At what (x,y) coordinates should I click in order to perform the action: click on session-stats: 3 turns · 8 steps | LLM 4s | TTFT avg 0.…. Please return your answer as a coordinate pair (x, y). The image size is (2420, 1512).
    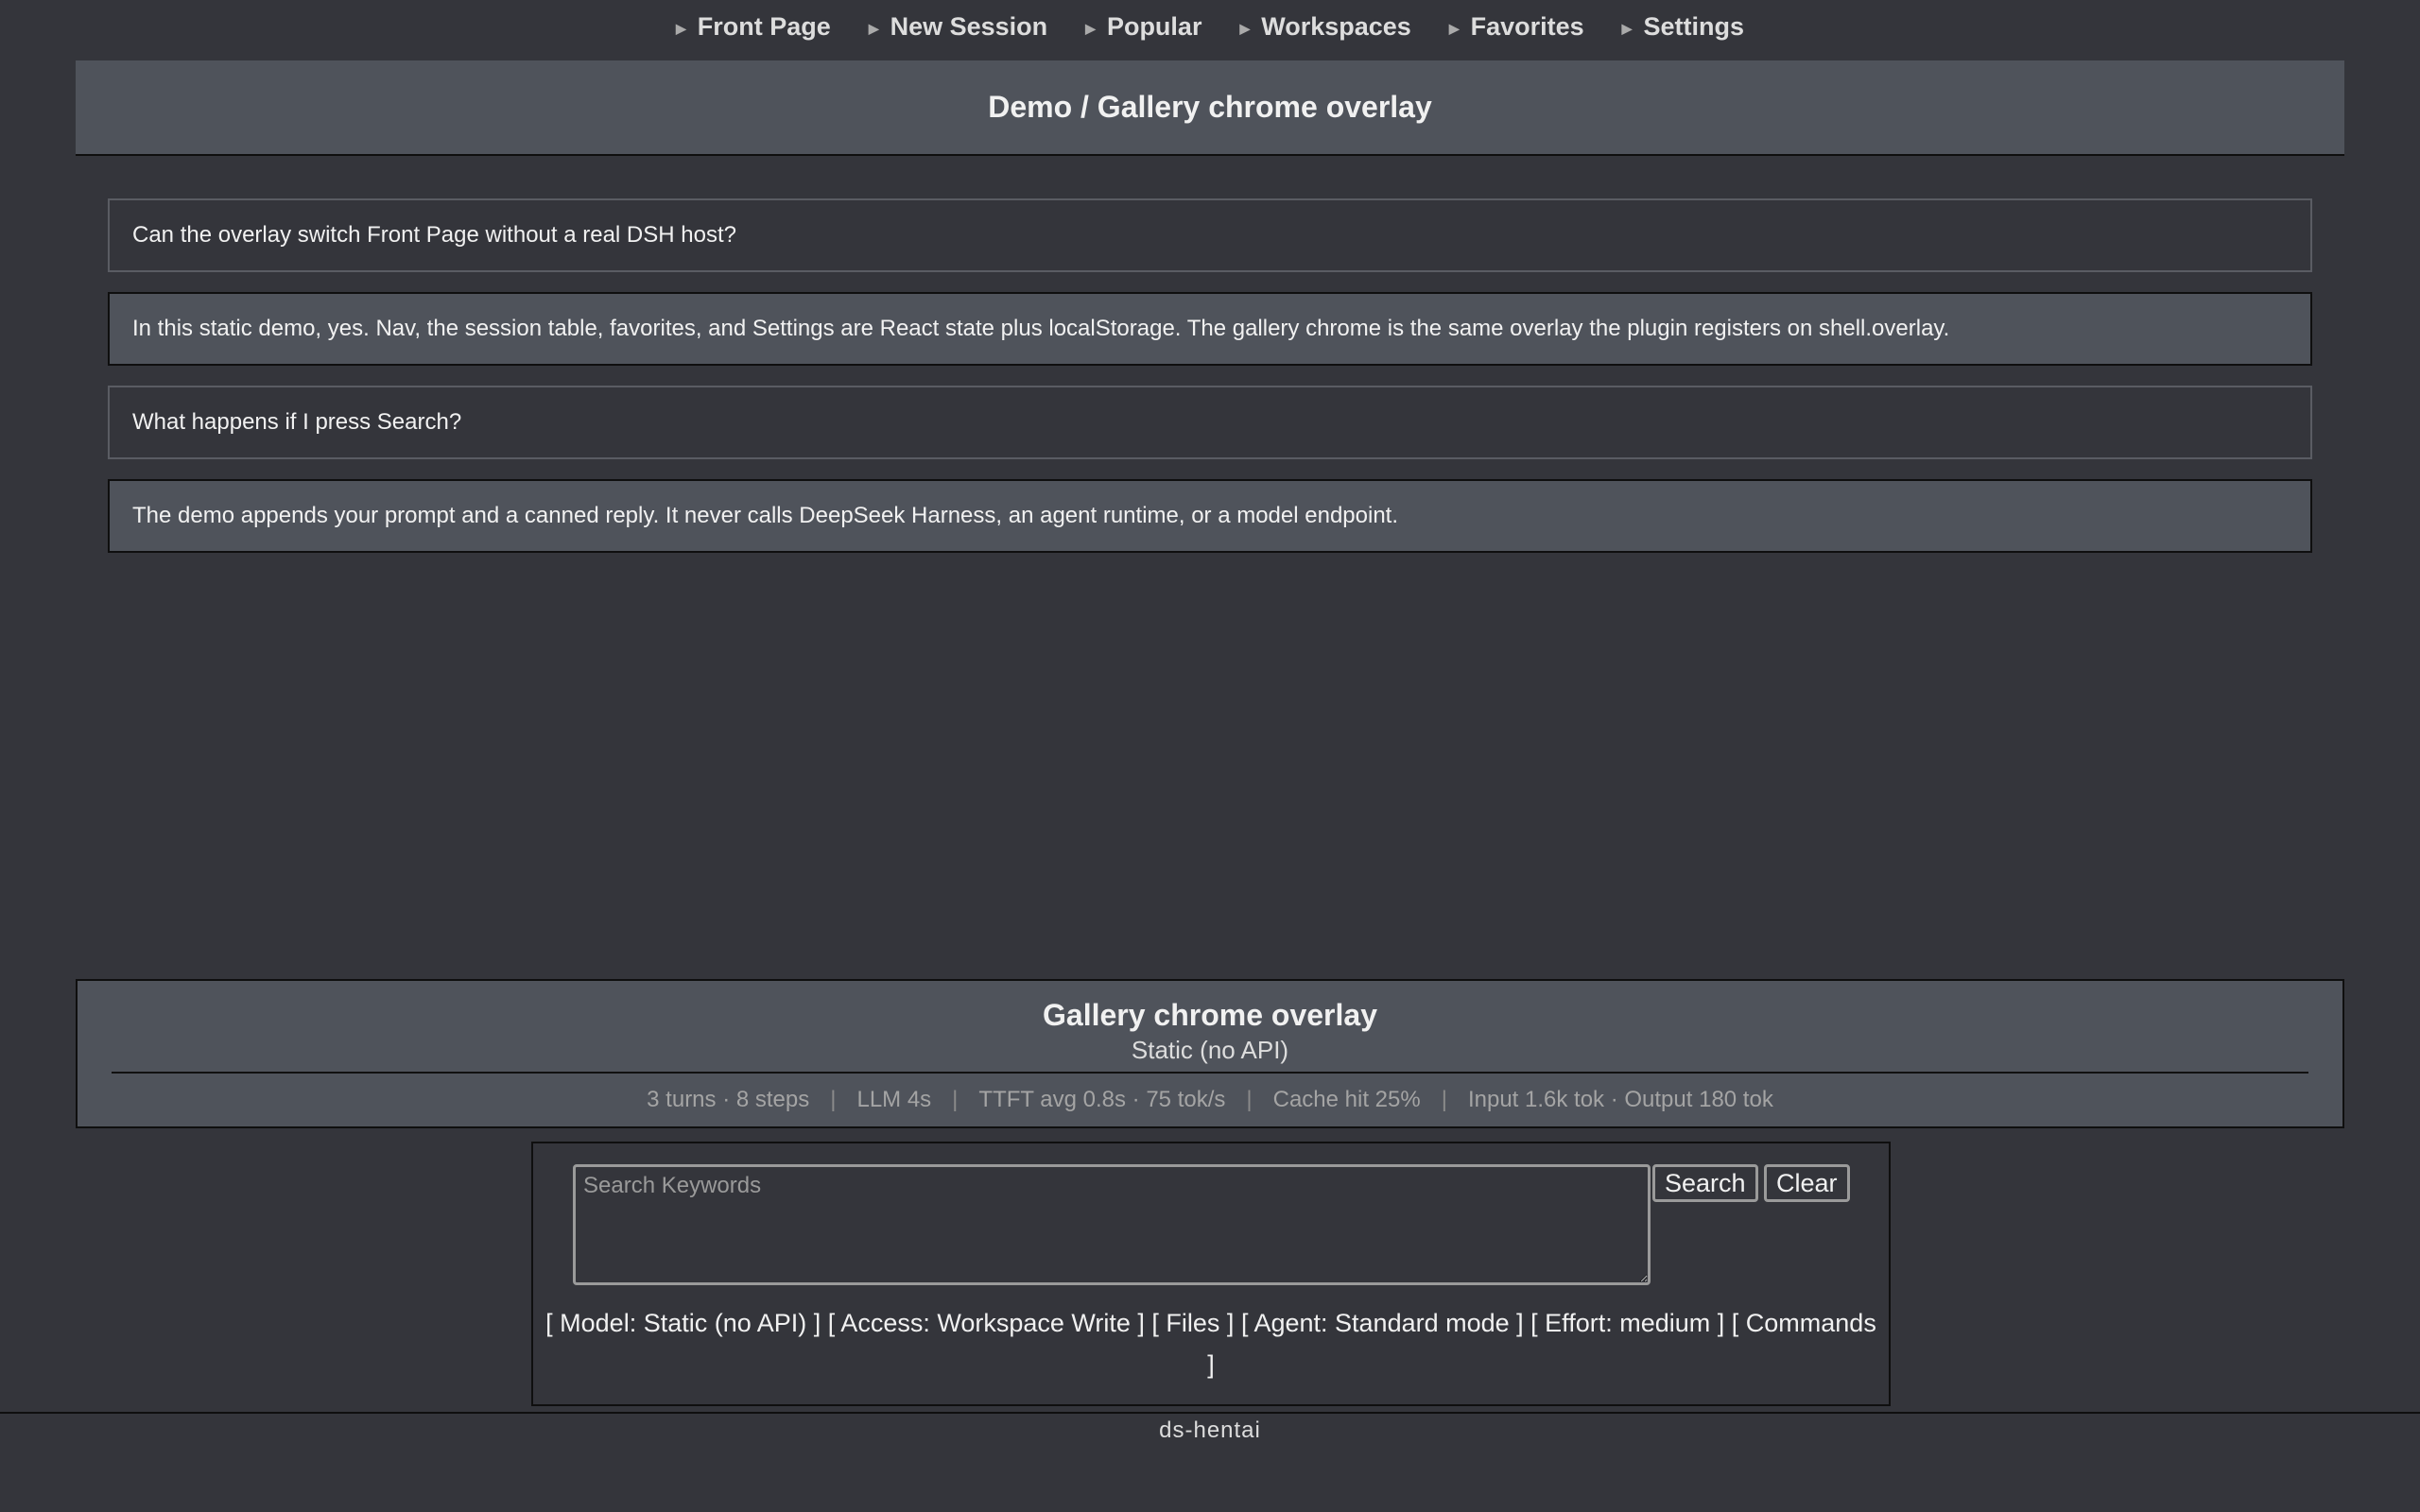
    Looking at the image, I should click on (1210, 1100).